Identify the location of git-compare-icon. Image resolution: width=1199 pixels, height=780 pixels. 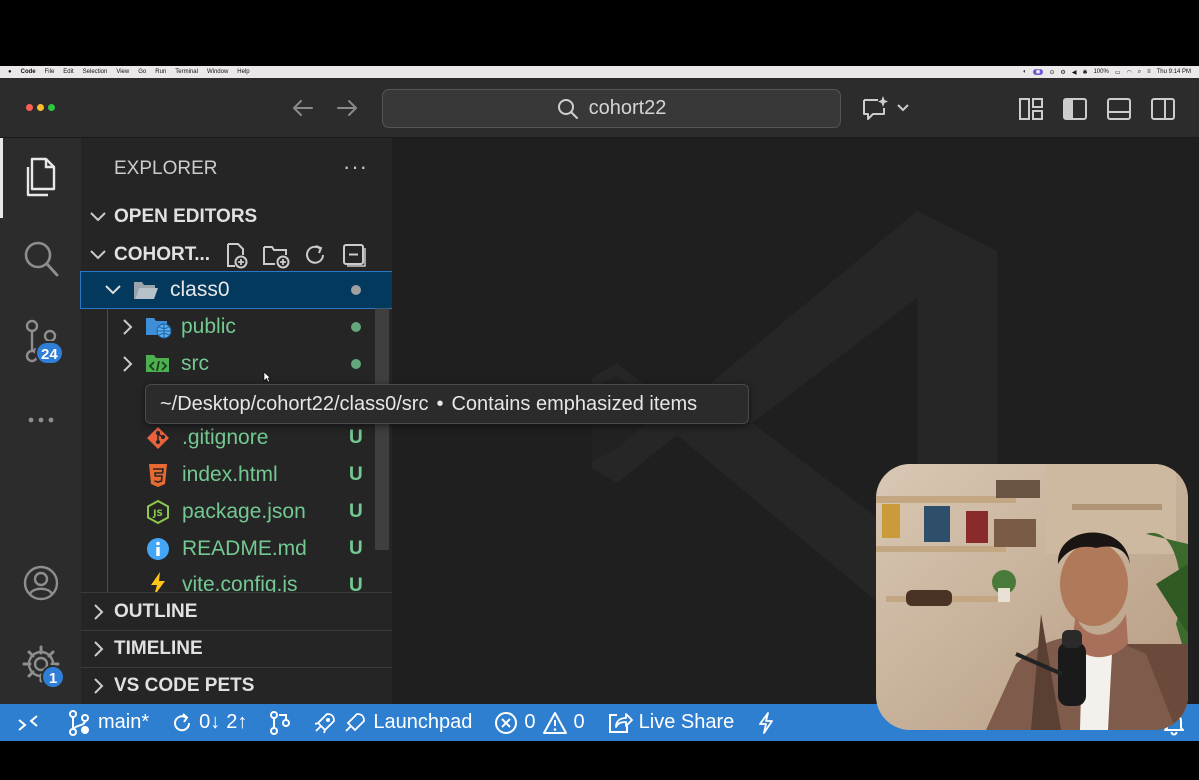
(280, 722).